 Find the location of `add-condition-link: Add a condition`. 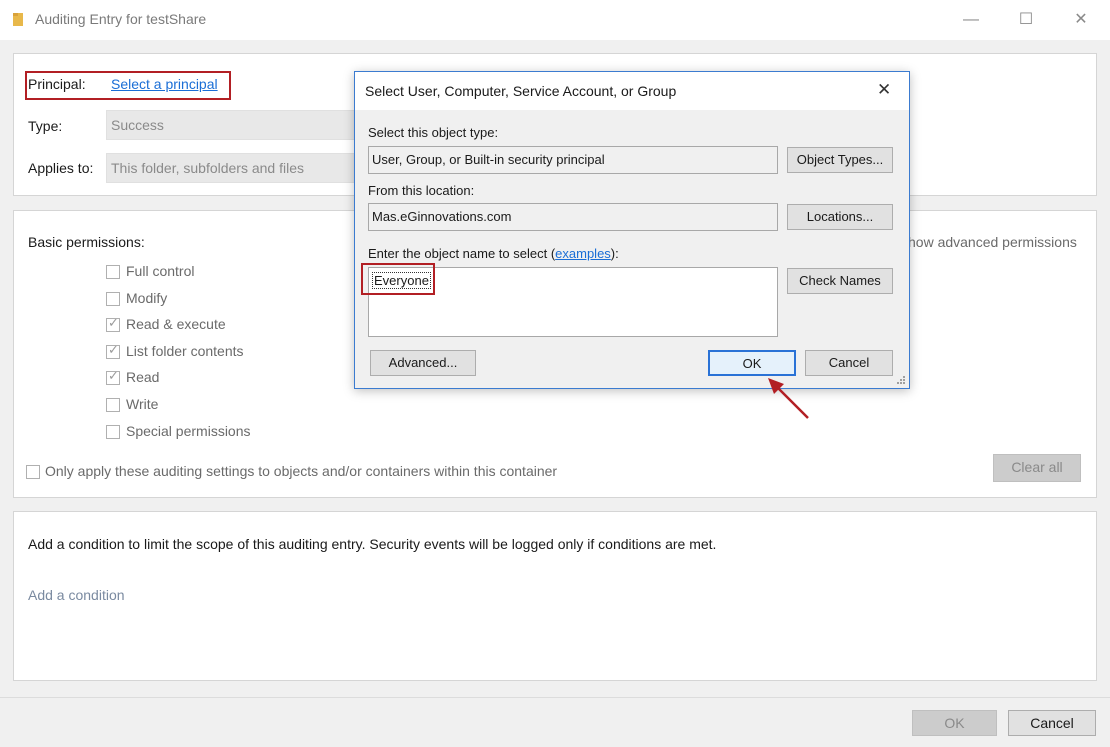

add-condition-link: Add a condition is located at coordinates (76, 595).